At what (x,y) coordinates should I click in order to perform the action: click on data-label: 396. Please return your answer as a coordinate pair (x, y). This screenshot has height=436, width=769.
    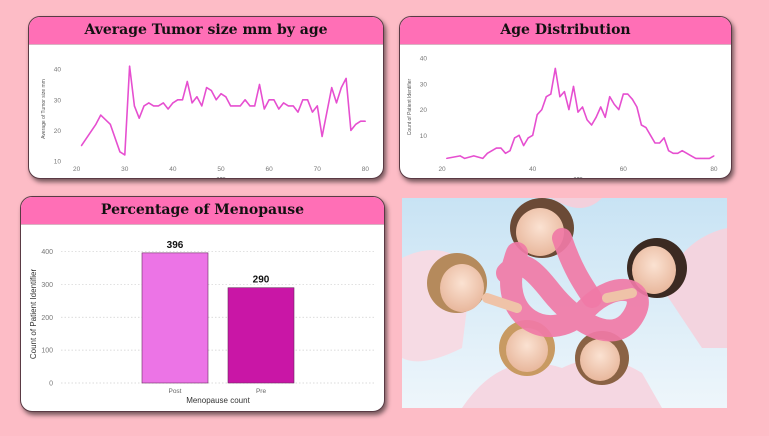
    Looking at the image, I should click on (175, 245).